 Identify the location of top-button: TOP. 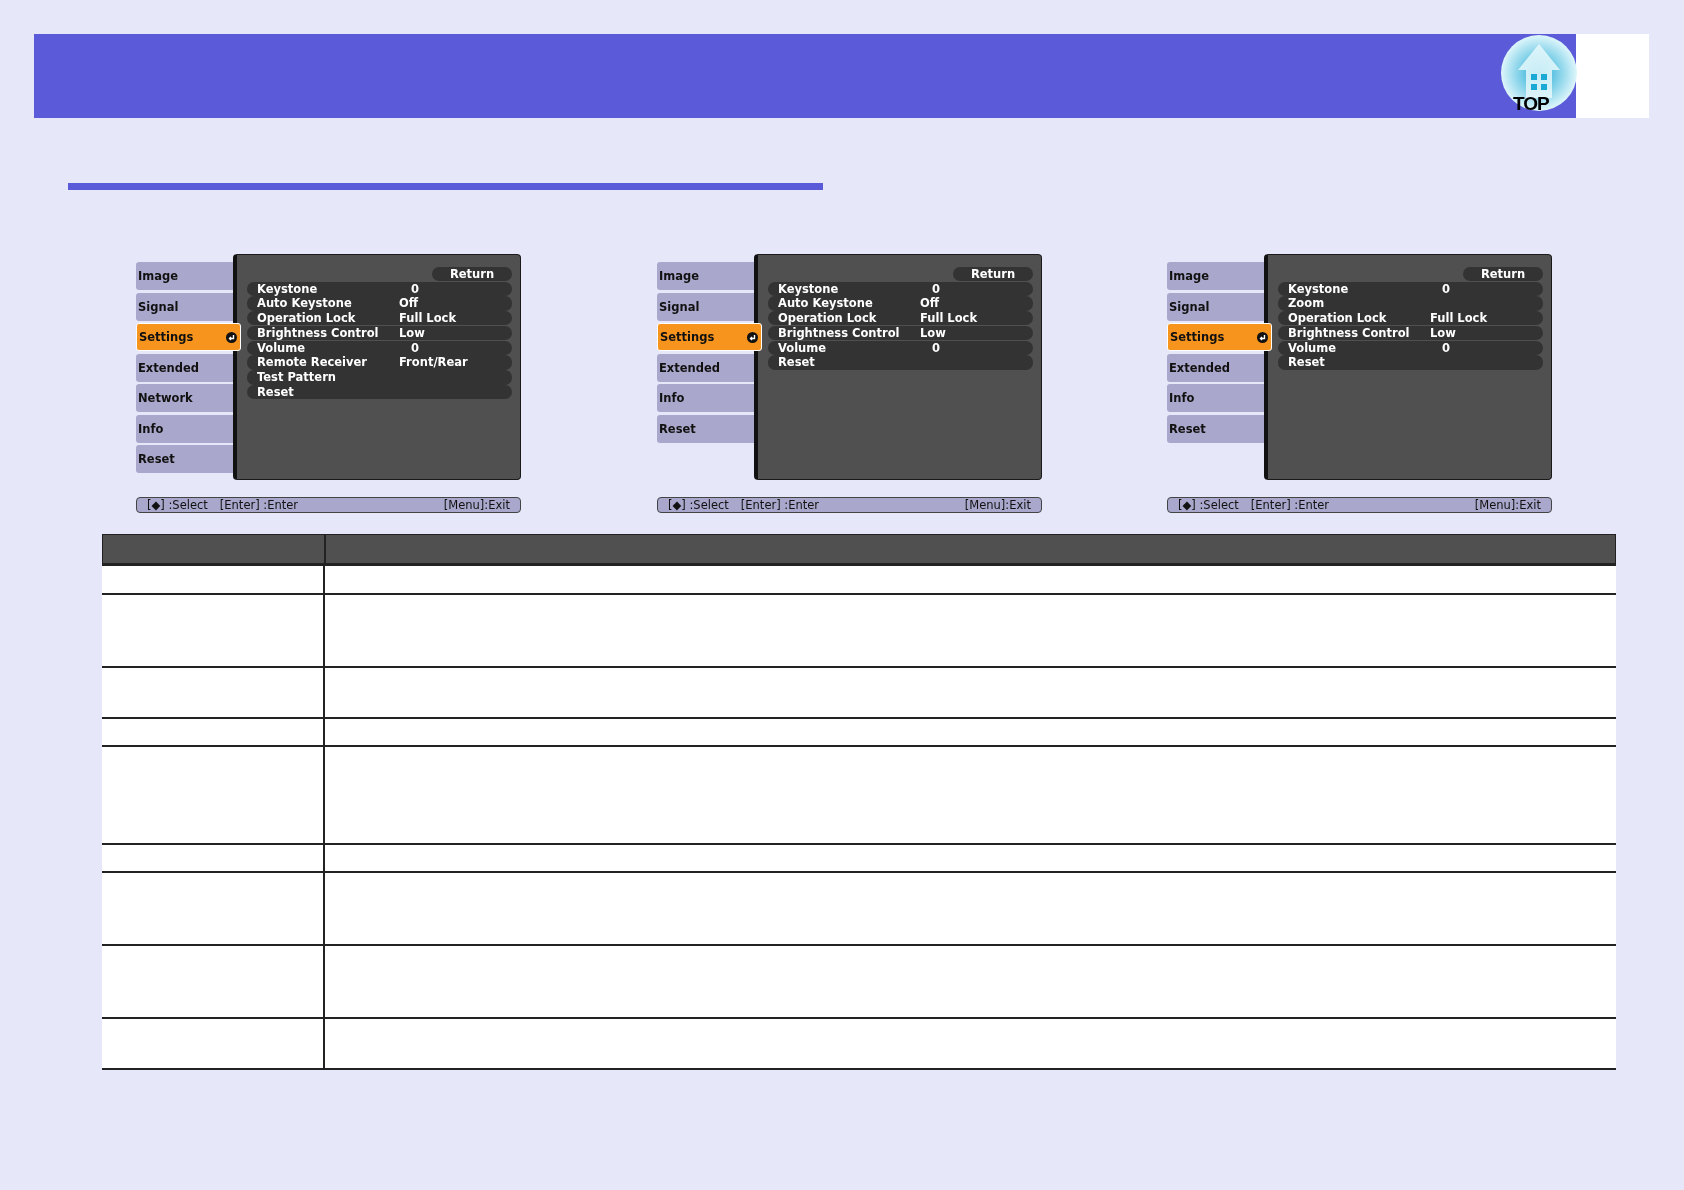
(1539, 76).